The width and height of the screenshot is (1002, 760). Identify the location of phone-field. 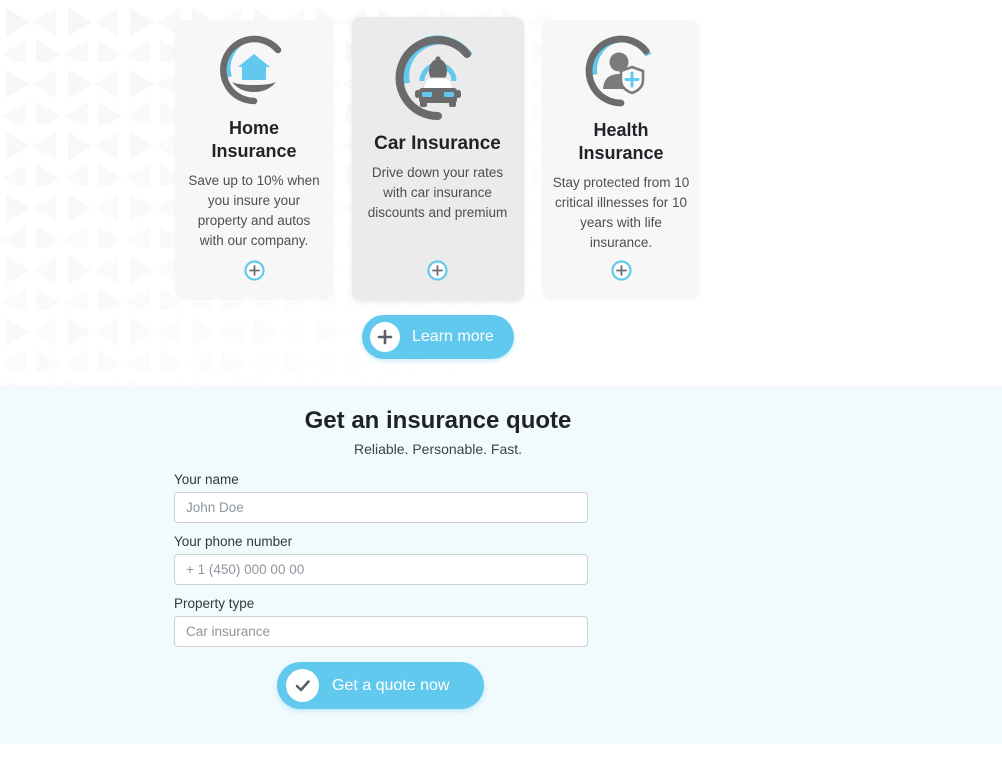
(381, 569).